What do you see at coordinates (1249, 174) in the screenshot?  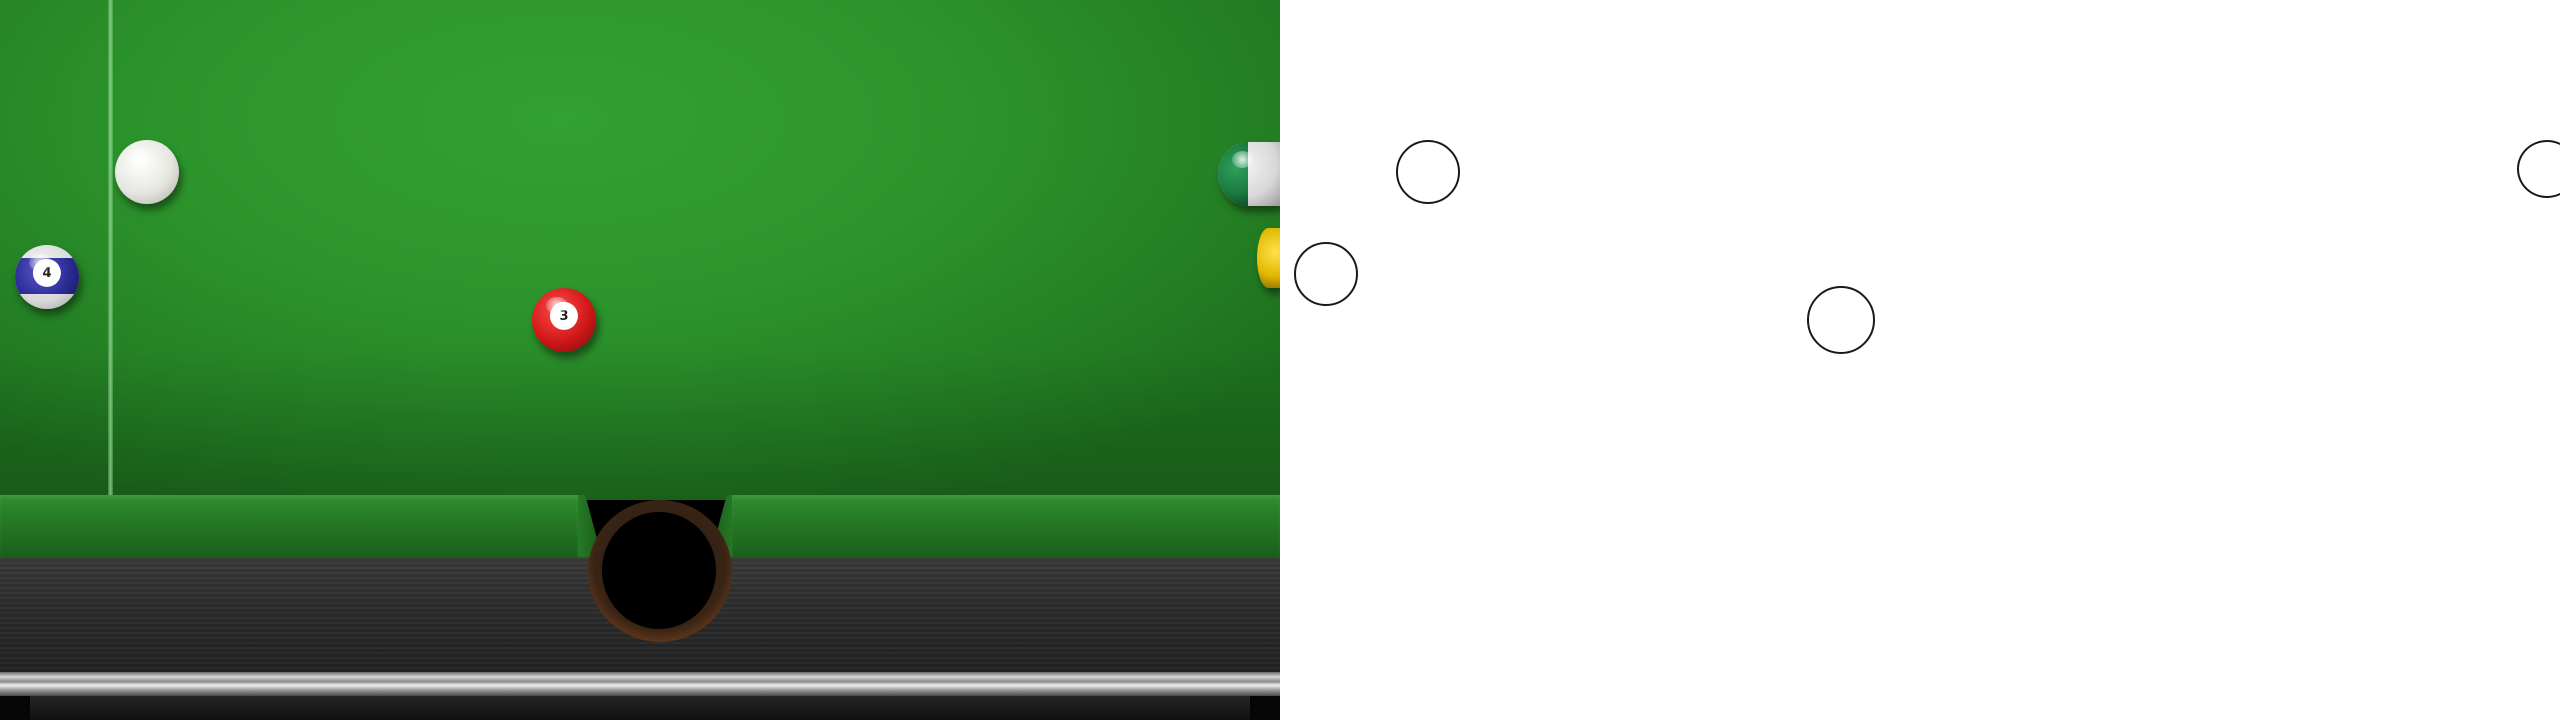 I see `green-stripe-ball` at bounding box center [1249, 174].